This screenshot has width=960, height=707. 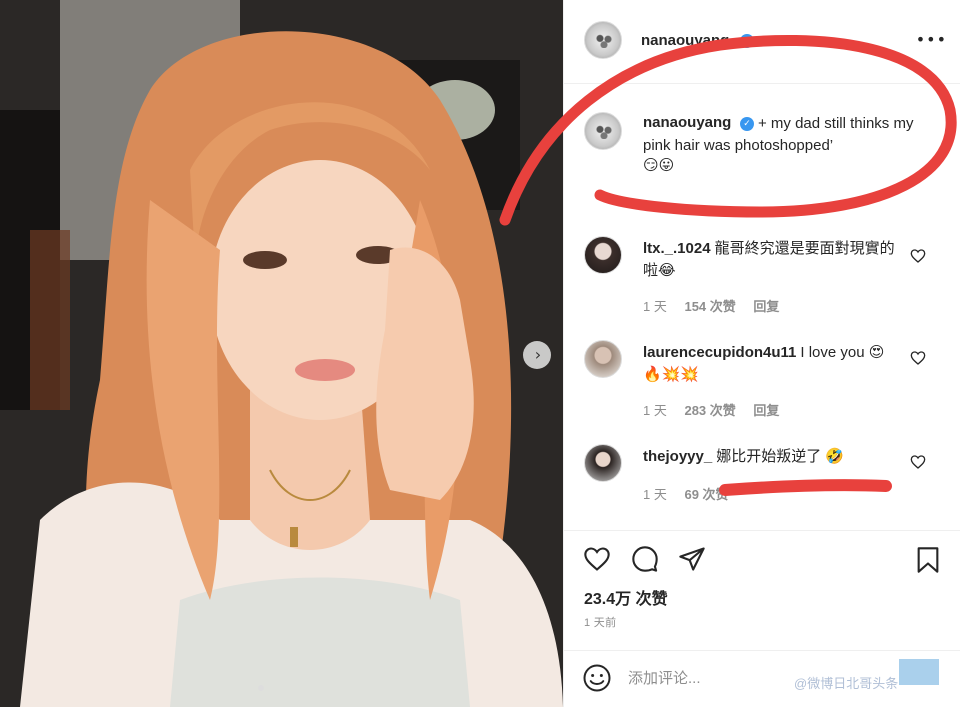 What do you see at coordinates (762, 42) in the screenshot?
I see `post-header: nanaouyang ✓ •••` at bounding box center [762, 42].